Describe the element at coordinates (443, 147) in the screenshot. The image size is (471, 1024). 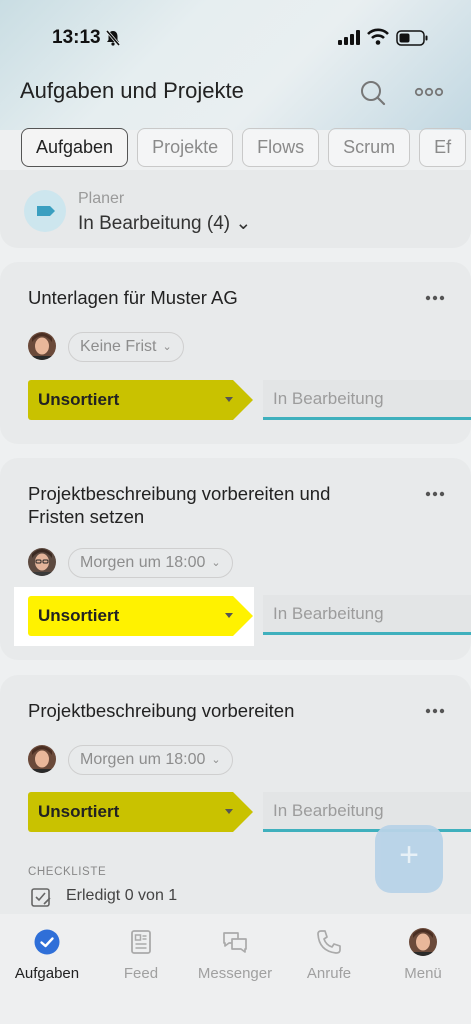
I see `chip-more: Ef` at that location.